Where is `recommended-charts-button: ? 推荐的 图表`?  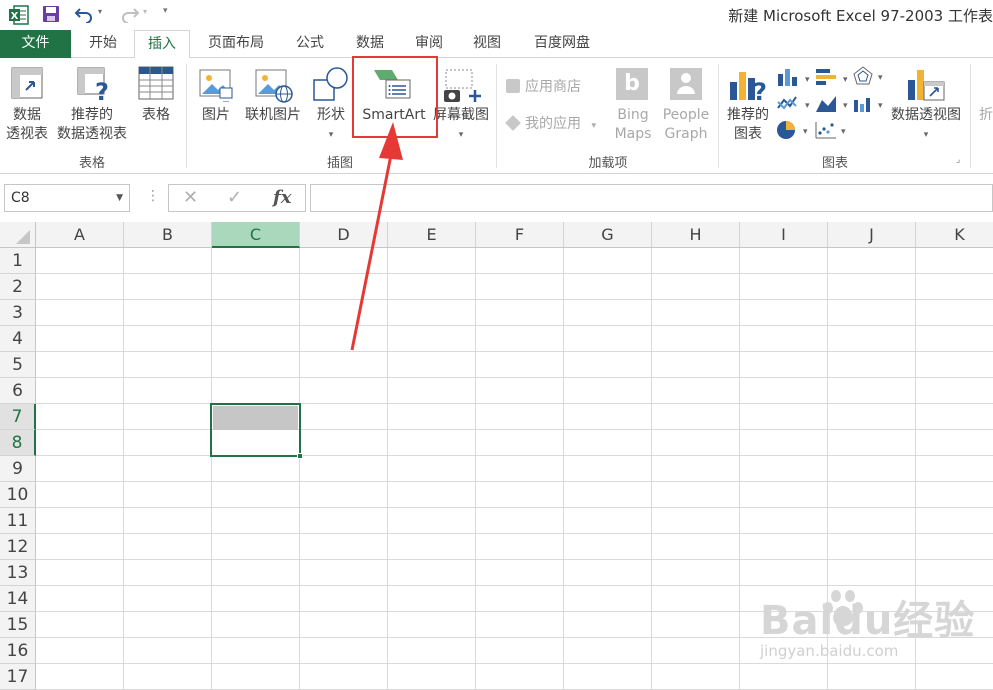 recommended-charts-button: ? 推荐的 图表 is located at coordinates (748, 106).